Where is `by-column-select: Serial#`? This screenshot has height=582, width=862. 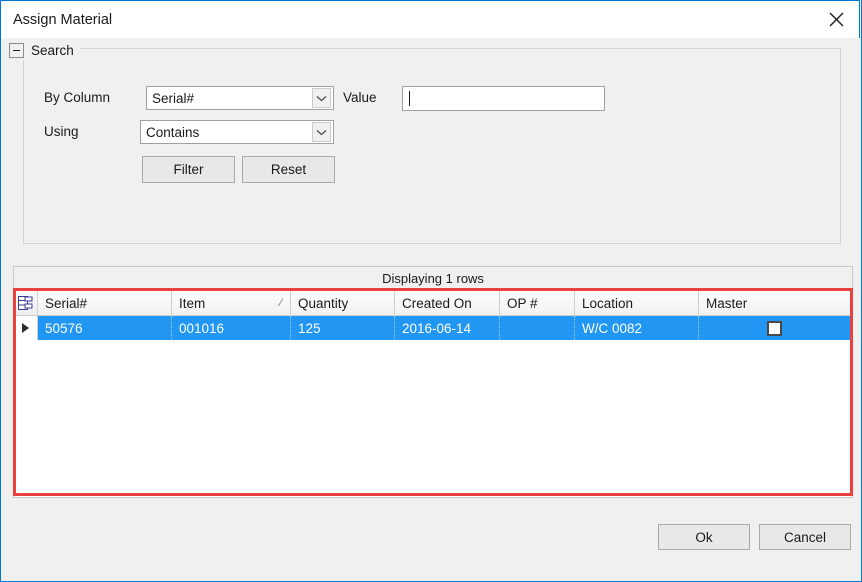 by-column-select: Serial# is located at coordinates (240, 98).